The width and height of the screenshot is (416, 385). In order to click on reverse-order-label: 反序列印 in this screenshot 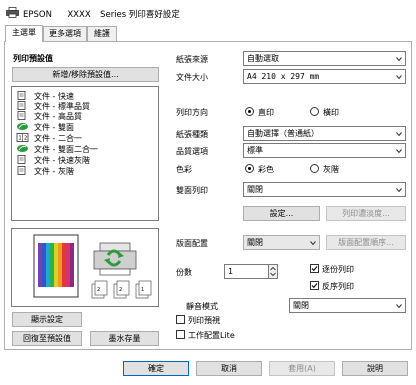, I will do `click(338, 286)`.